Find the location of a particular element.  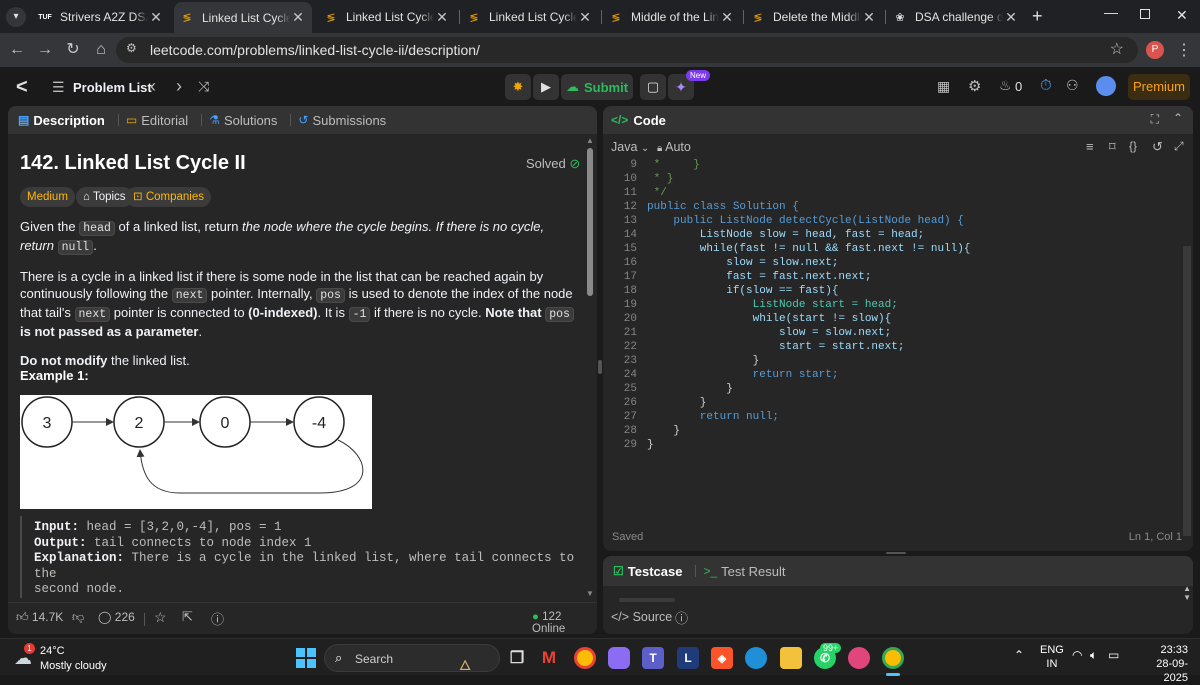

browser-tab-active: ≶ Linked List Cycle II - L ✕ is located at coordinates (243, 17).